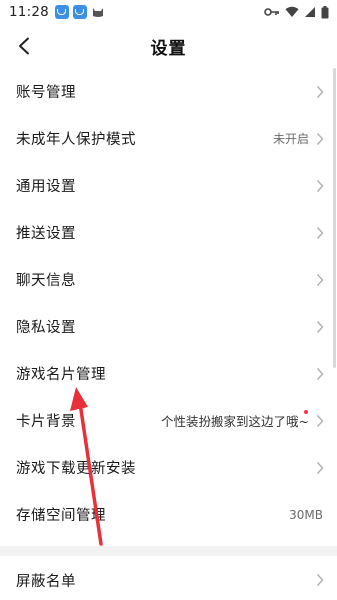 This screenshot has width=337, height=600. I want to click on app-header: 设置, so click(168, 46).